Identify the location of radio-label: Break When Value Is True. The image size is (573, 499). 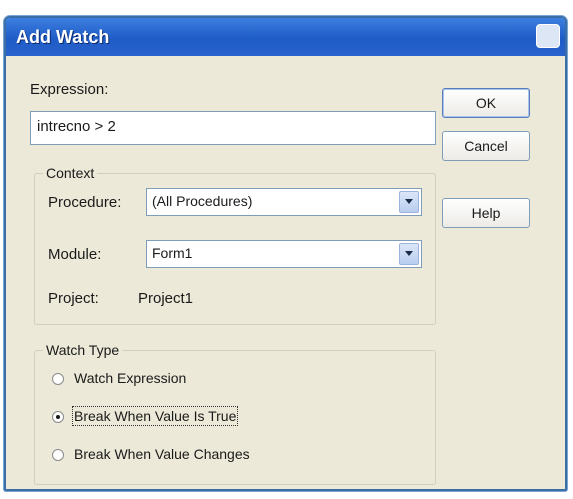
(155, 416).